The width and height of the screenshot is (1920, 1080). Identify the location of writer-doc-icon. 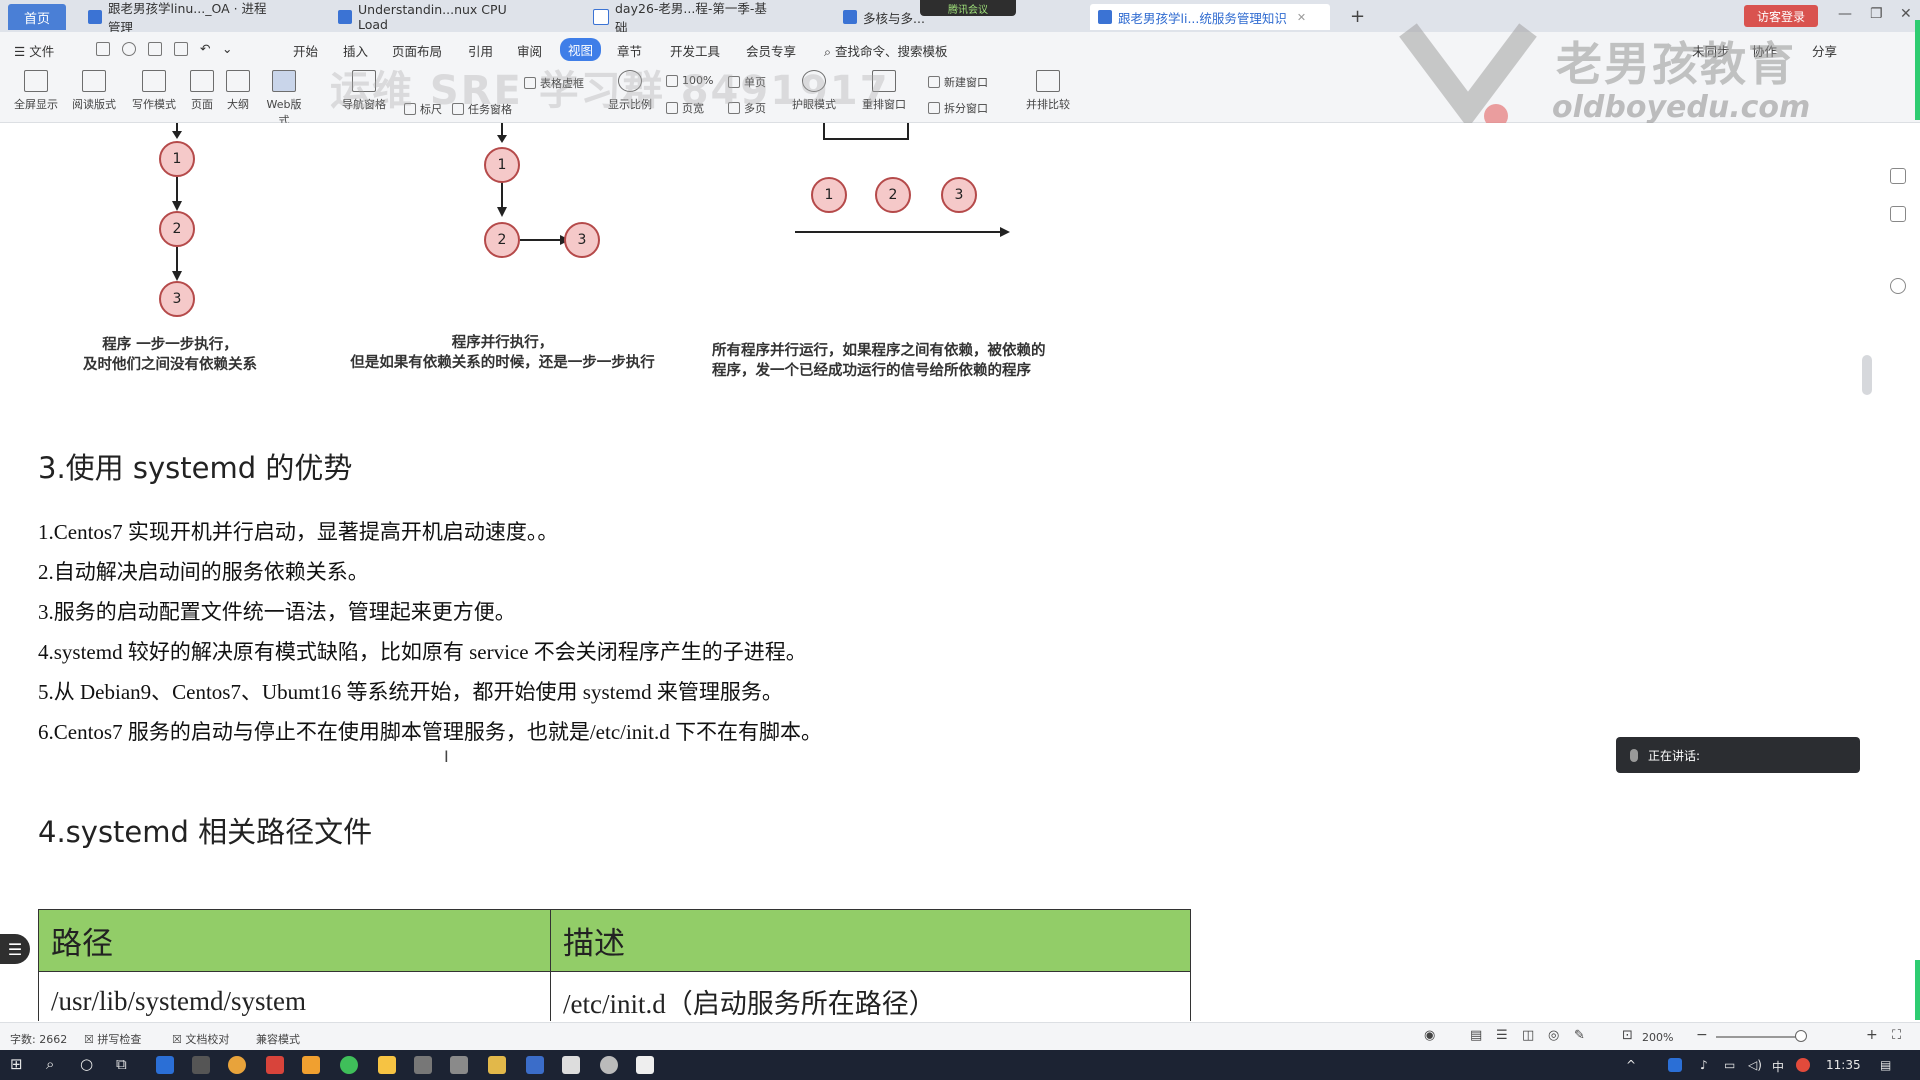
(850, 17).